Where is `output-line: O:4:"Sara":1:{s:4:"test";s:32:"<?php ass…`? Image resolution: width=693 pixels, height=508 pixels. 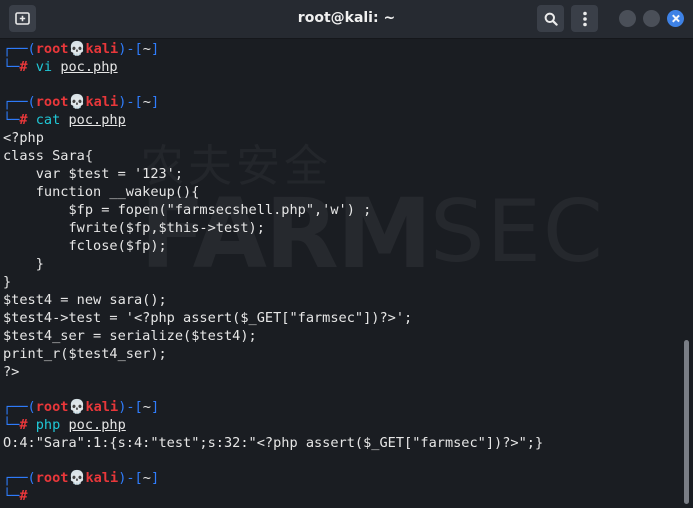
output-line: O:4:"Sara":1:{s:4:"test";s:32:"<?php ass… is located at coordinates (273, 443).